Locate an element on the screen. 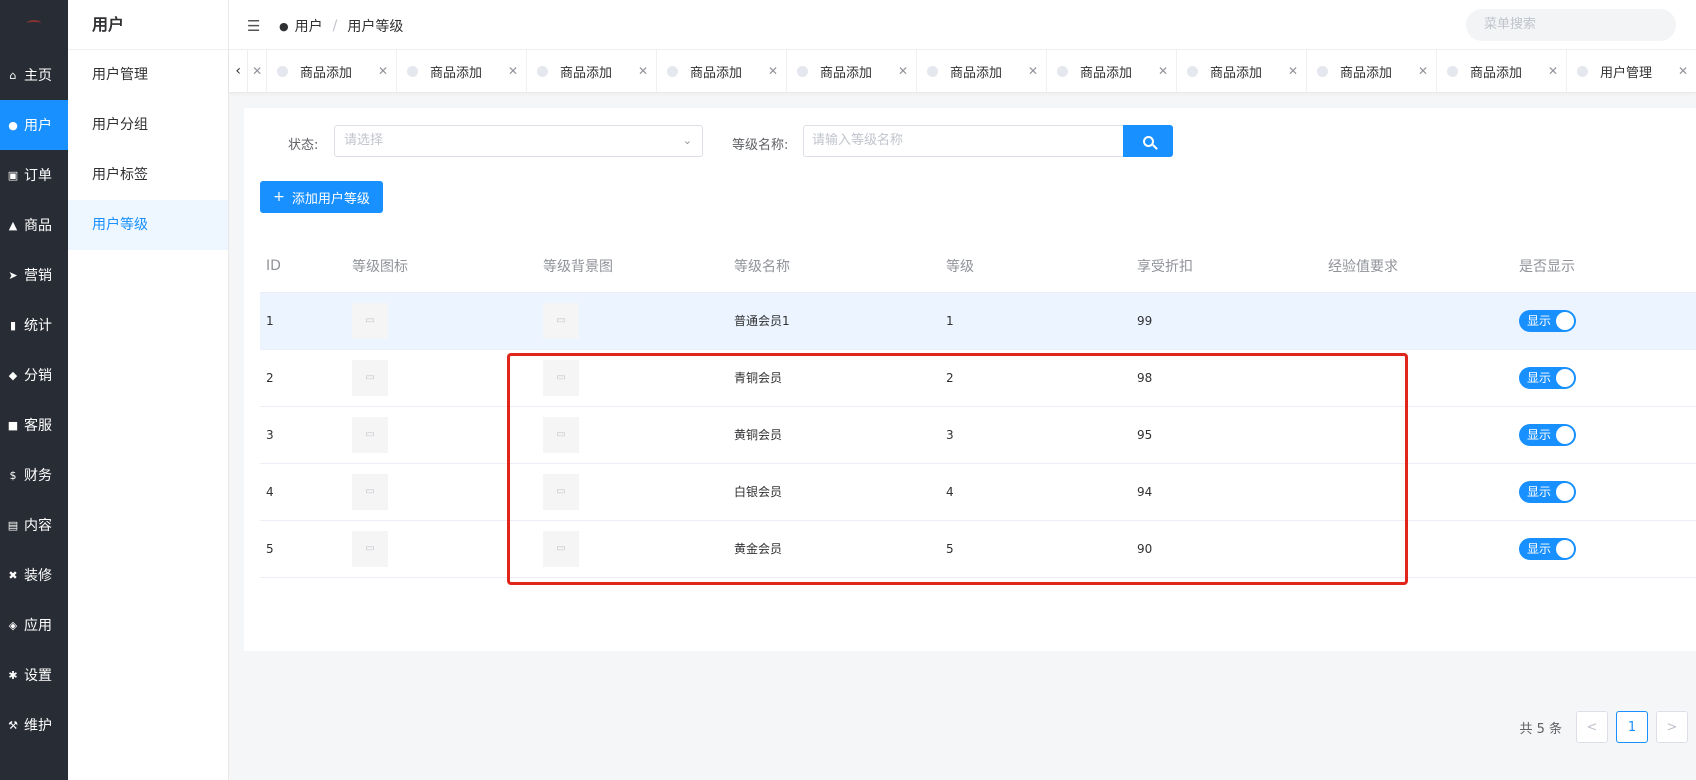 The height and width of the screenshot is (780, 1696). nav-item-10: ✖ 装修 is located at coordinates (34, 575).